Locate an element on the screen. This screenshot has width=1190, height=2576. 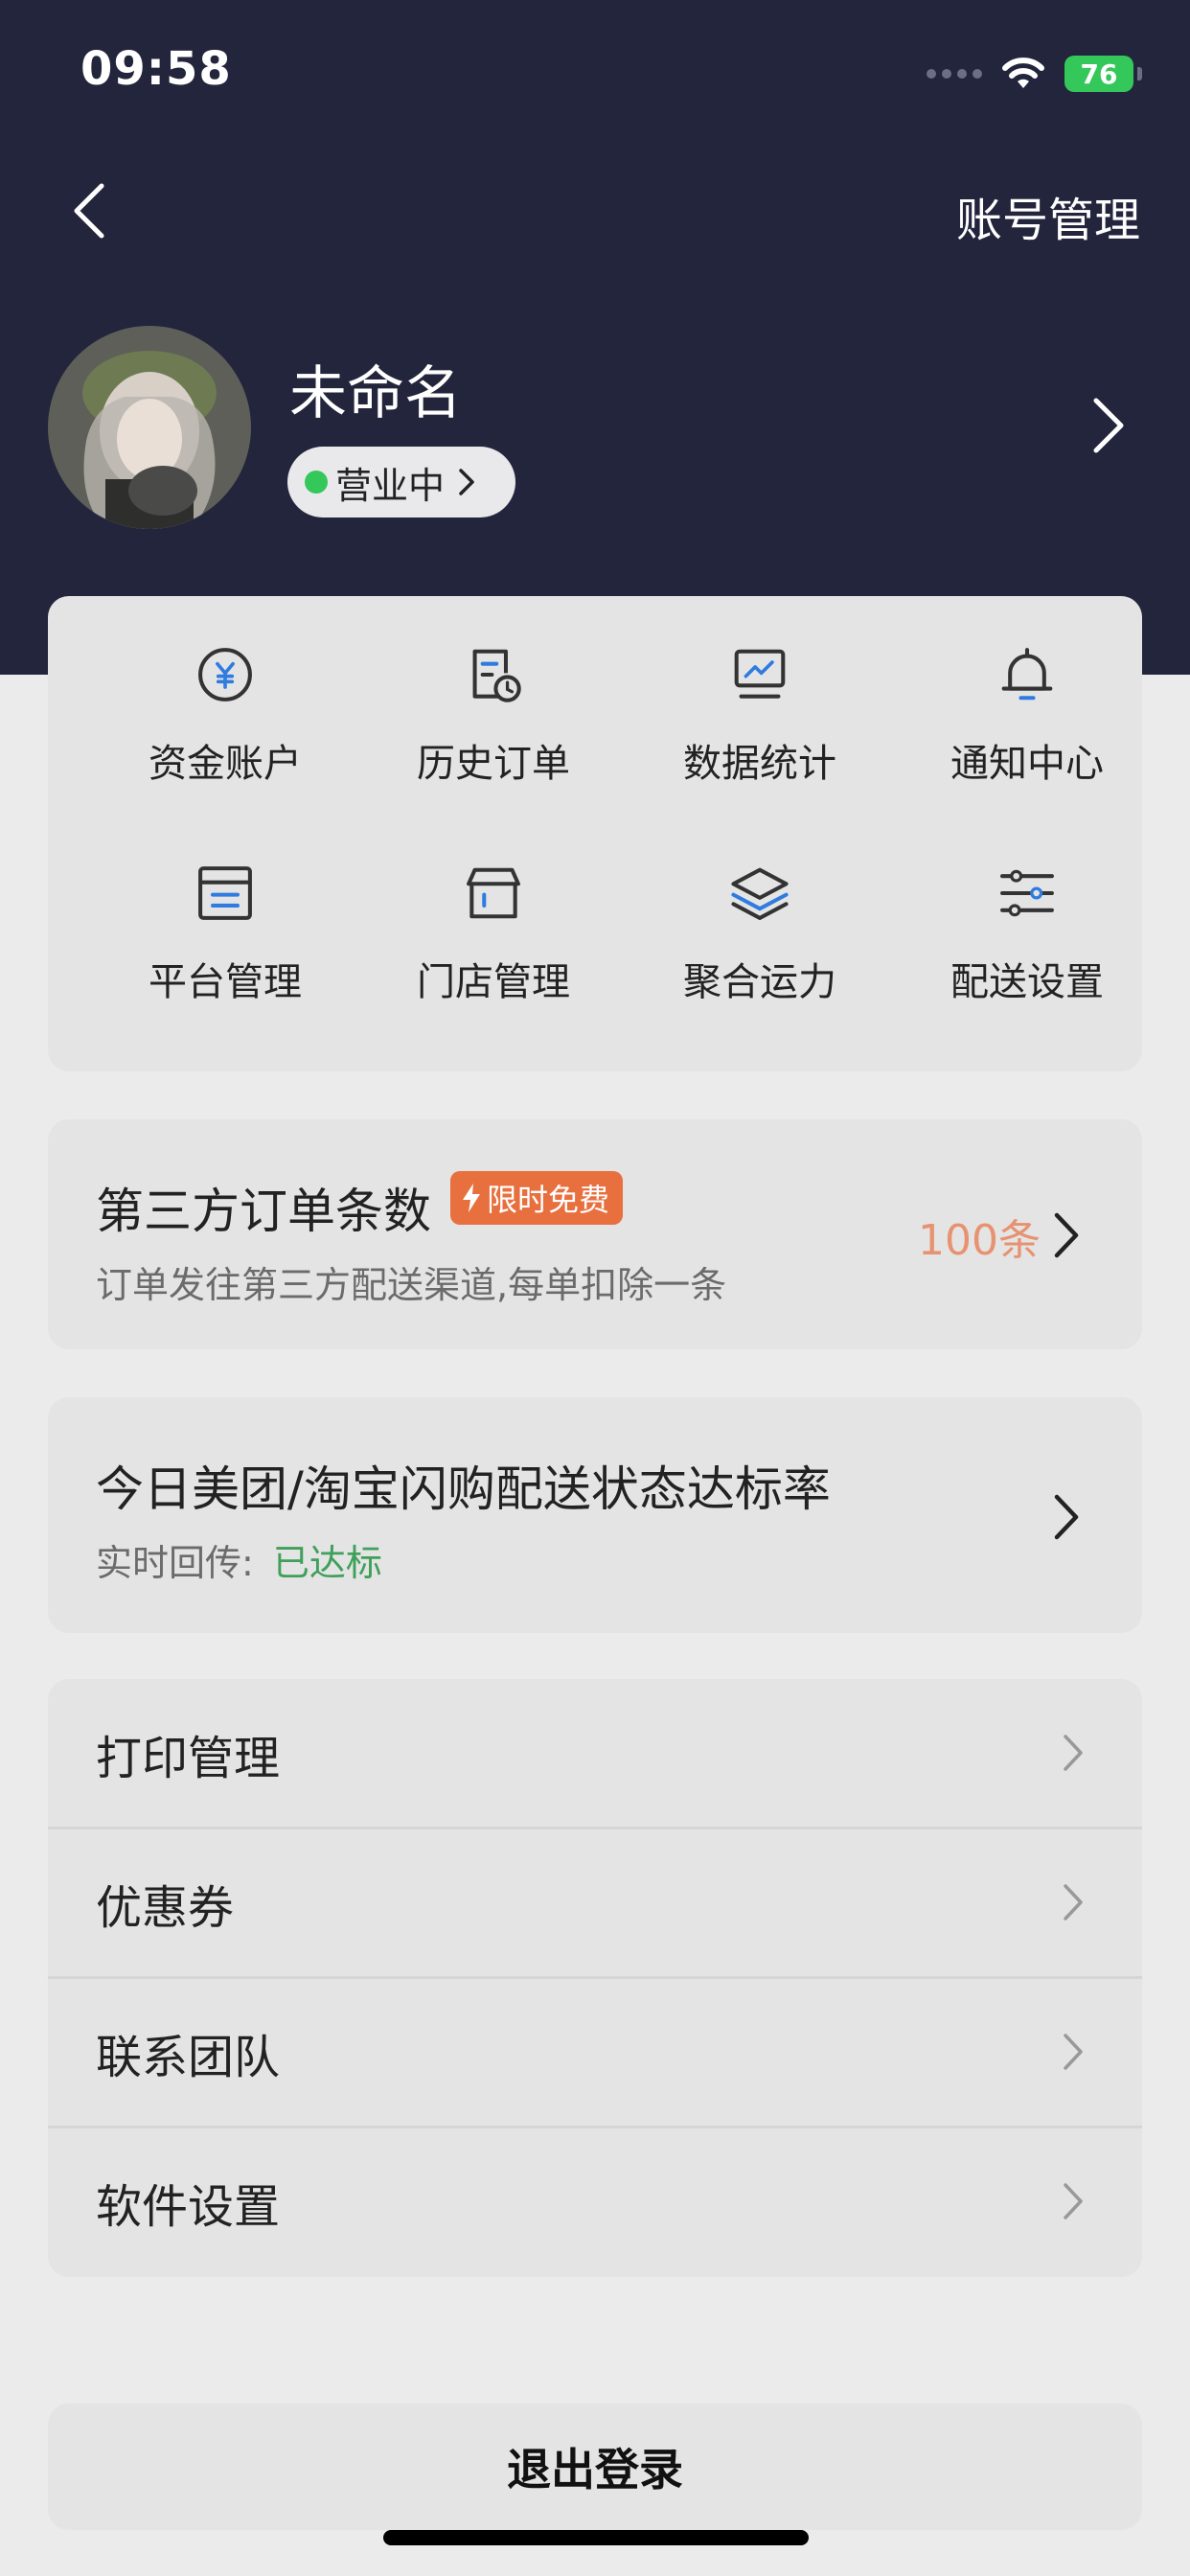
list-item-label: 软件设置 is located at coordinates (189, 2207).